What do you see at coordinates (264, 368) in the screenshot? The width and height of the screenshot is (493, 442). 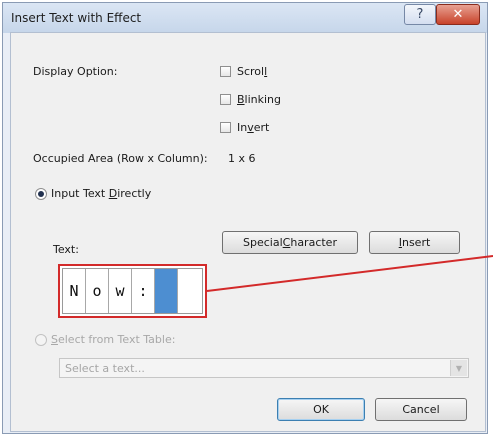 I see `text-table-select: Select a text... ▼` at bounding box center [264, 368].